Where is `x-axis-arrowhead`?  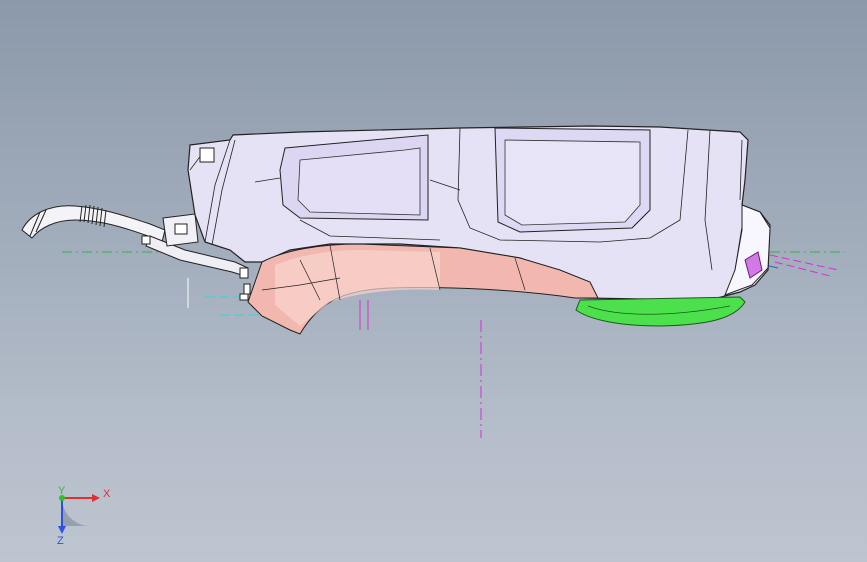
x-axis-arrowhead is located at coordinates (96, 498).